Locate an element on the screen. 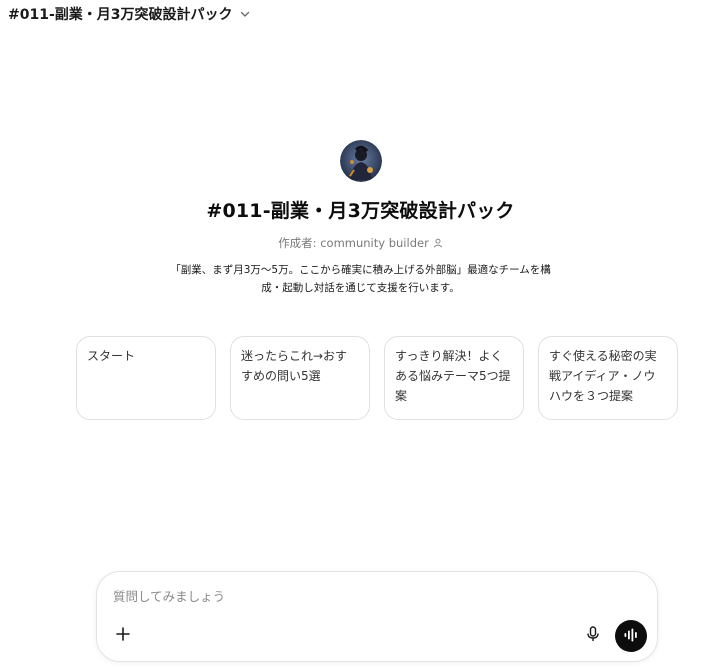 The image size is (721, 670). plus-icon is located at coordinates (123, 636).